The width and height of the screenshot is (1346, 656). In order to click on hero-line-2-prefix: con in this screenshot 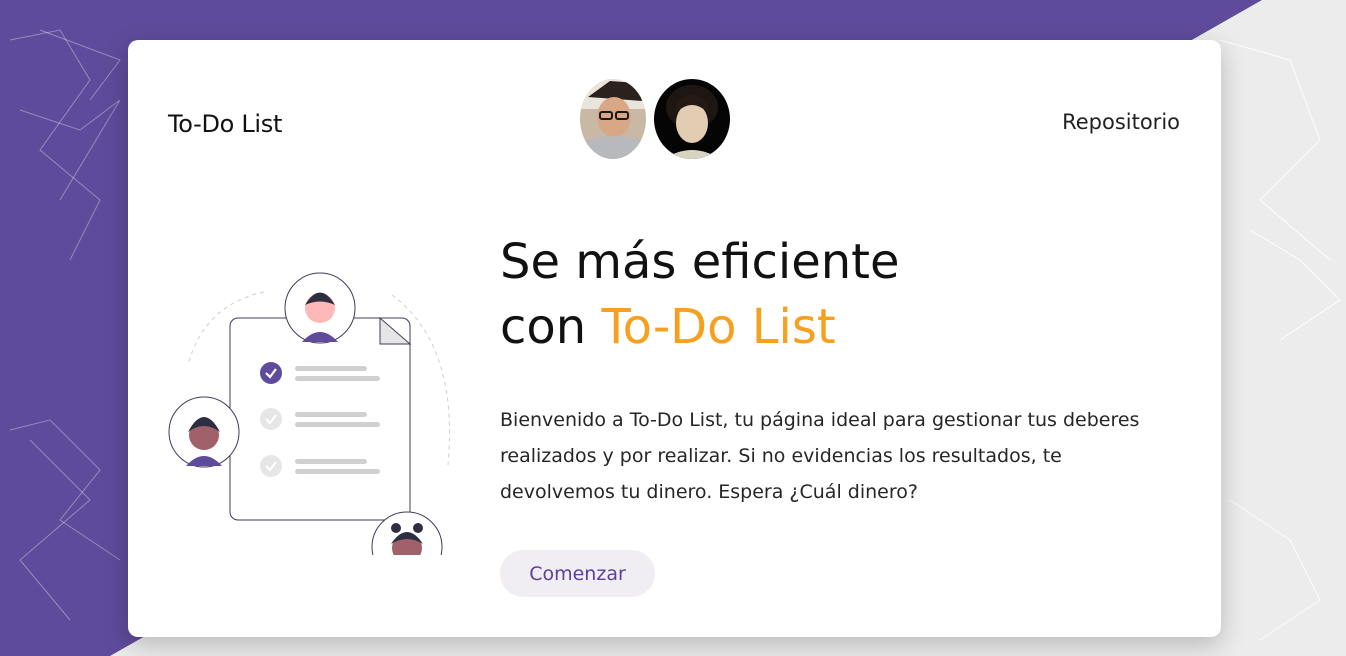, I will do `click(551, 327)`.